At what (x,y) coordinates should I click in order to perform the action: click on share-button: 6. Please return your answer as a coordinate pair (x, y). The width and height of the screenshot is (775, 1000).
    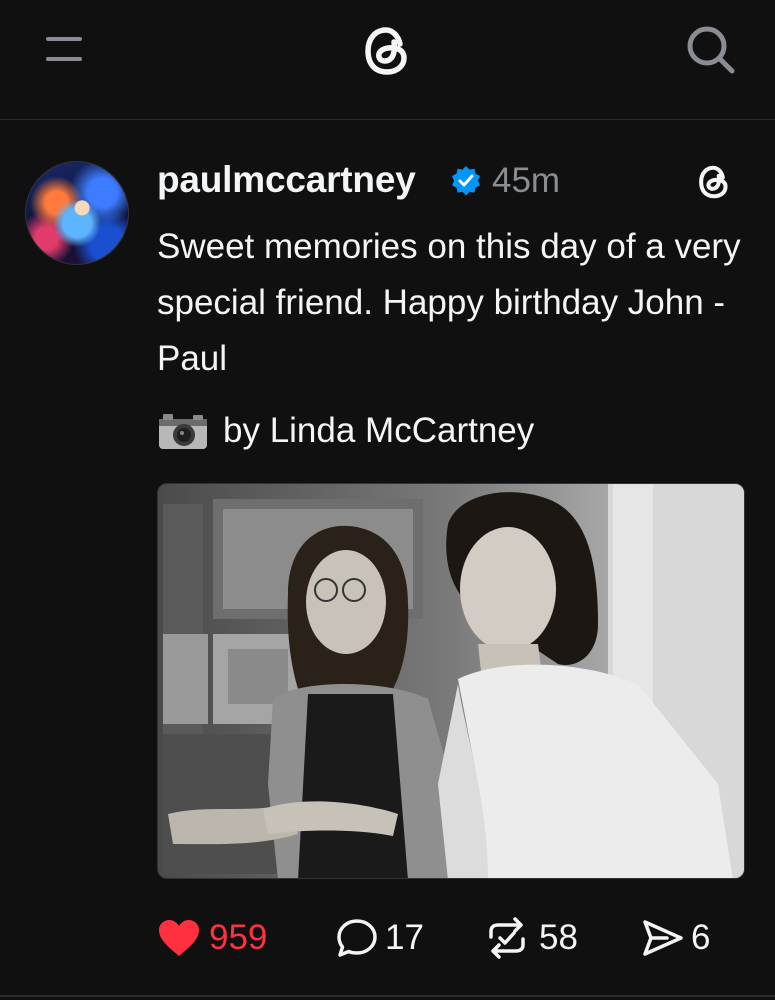
    Looking at the image, I should click on (691, 938).